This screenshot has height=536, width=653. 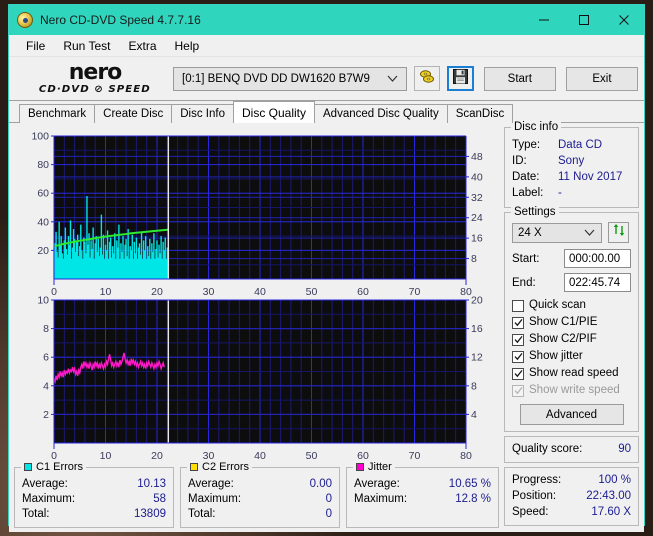 What do you see at coordinates (560, 193) in the screenshot?
I see `disc-label-value: -` at bounding box center [560, 193].